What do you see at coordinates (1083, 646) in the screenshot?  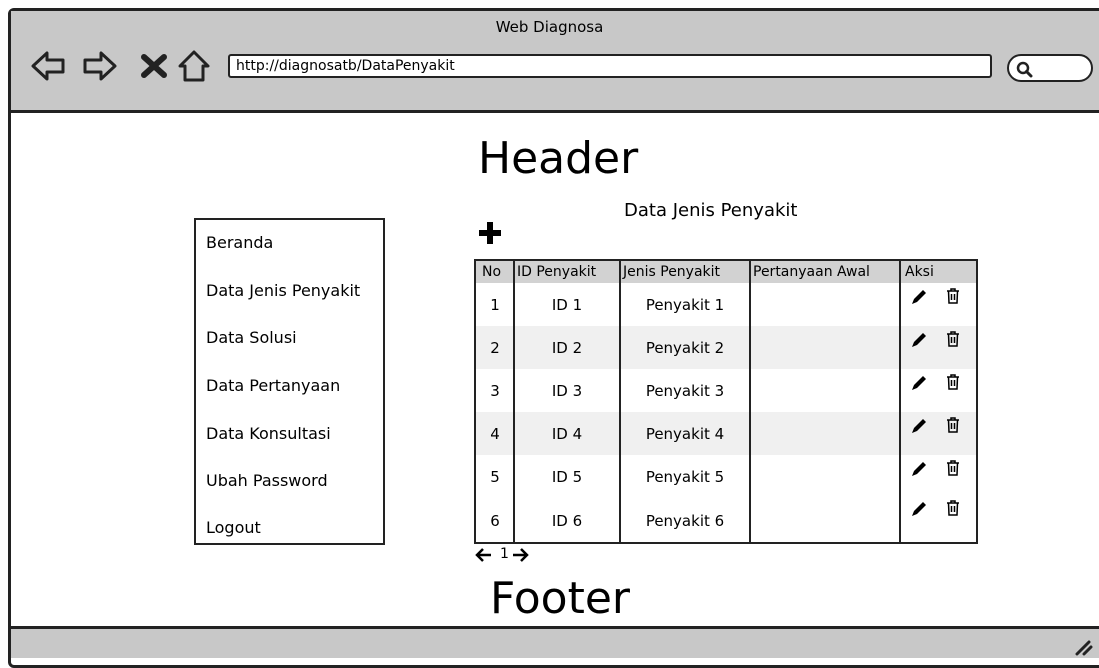 I see `resize-grip-icon` at bounding box center [1083, 646].